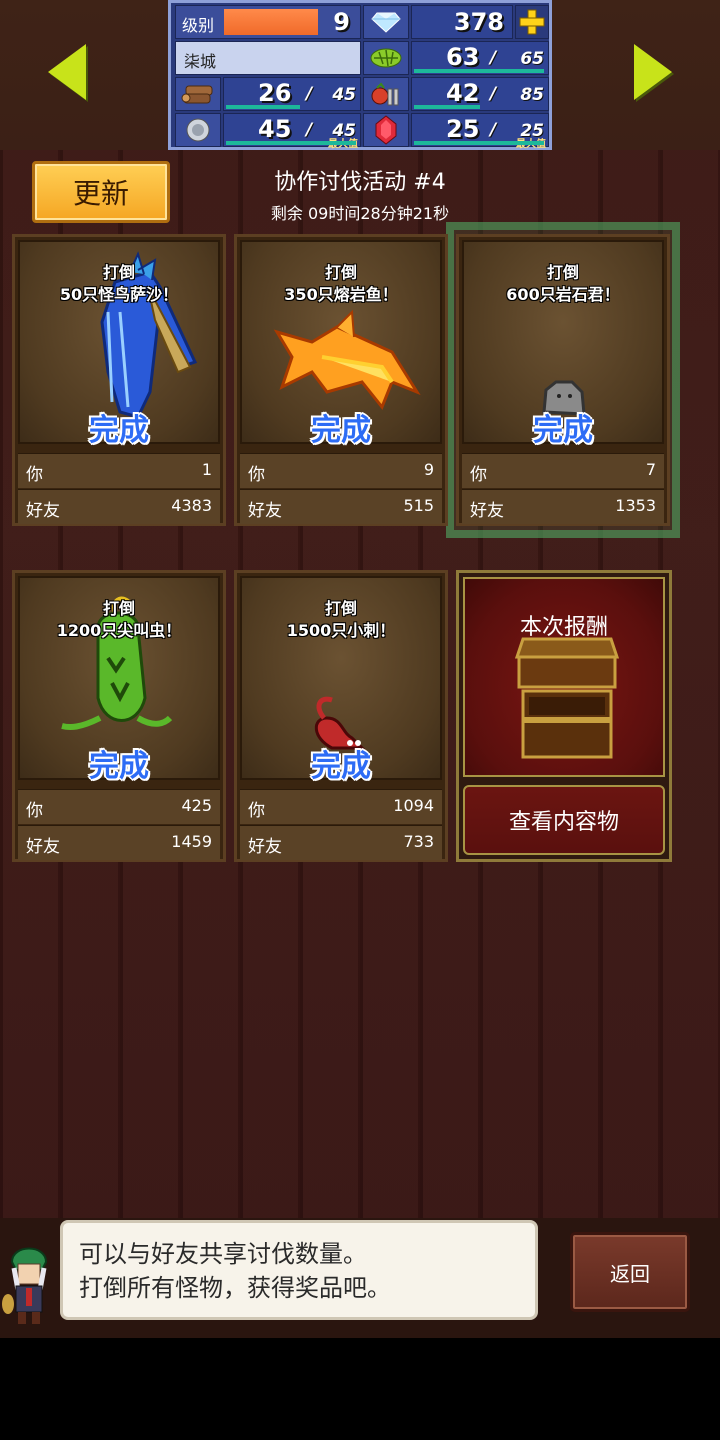  I want to click on gems-value: 378, so click(478, 22).